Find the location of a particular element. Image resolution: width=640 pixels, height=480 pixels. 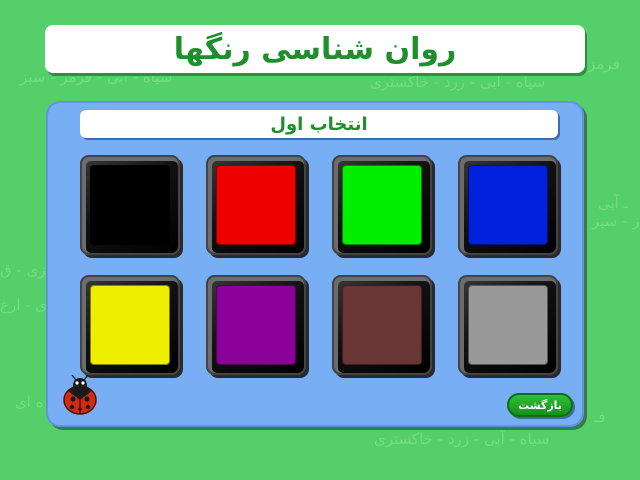

panel-subtitle: انتخاب اول is located at coordinates (319, 124).